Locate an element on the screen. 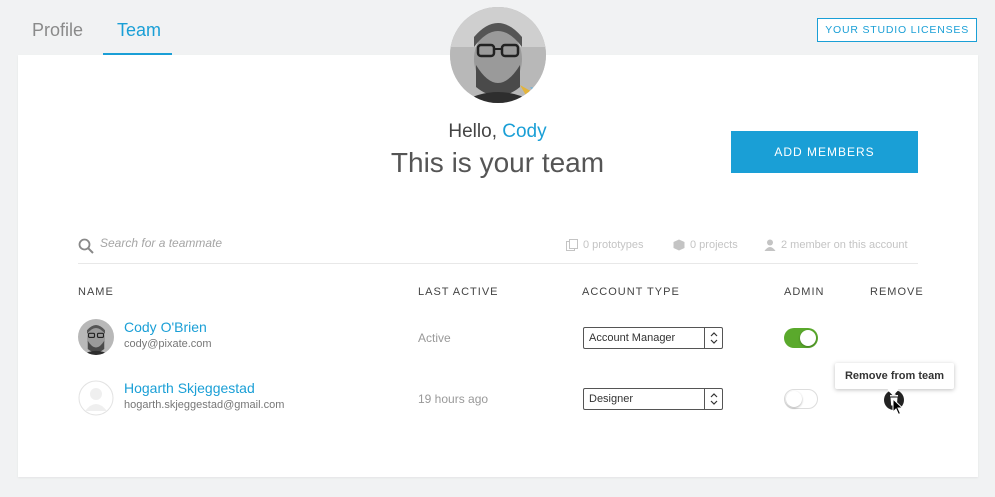  tab-team: Team is located at coordinates (139, 30).